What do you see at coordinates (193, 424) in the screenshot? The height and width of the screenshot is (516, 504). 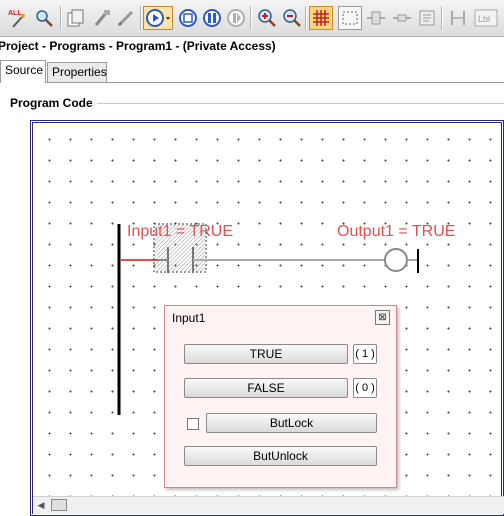 I see `butlock-checkbox` at bounding box center [193, 424].